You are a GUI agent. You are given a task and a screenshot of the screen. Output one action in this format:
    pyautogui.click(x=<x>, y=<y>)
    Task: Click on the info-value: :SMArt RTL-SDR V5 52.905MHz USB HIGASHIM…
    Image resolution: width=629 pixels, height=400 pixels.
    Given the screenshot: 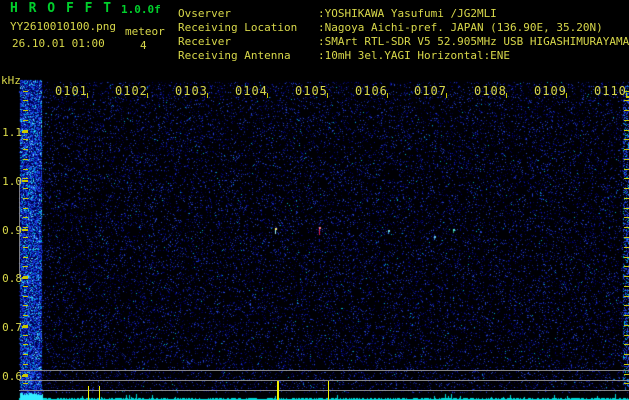 What is the action you would take?
    pyautogui.click(x=473, y=41)
    